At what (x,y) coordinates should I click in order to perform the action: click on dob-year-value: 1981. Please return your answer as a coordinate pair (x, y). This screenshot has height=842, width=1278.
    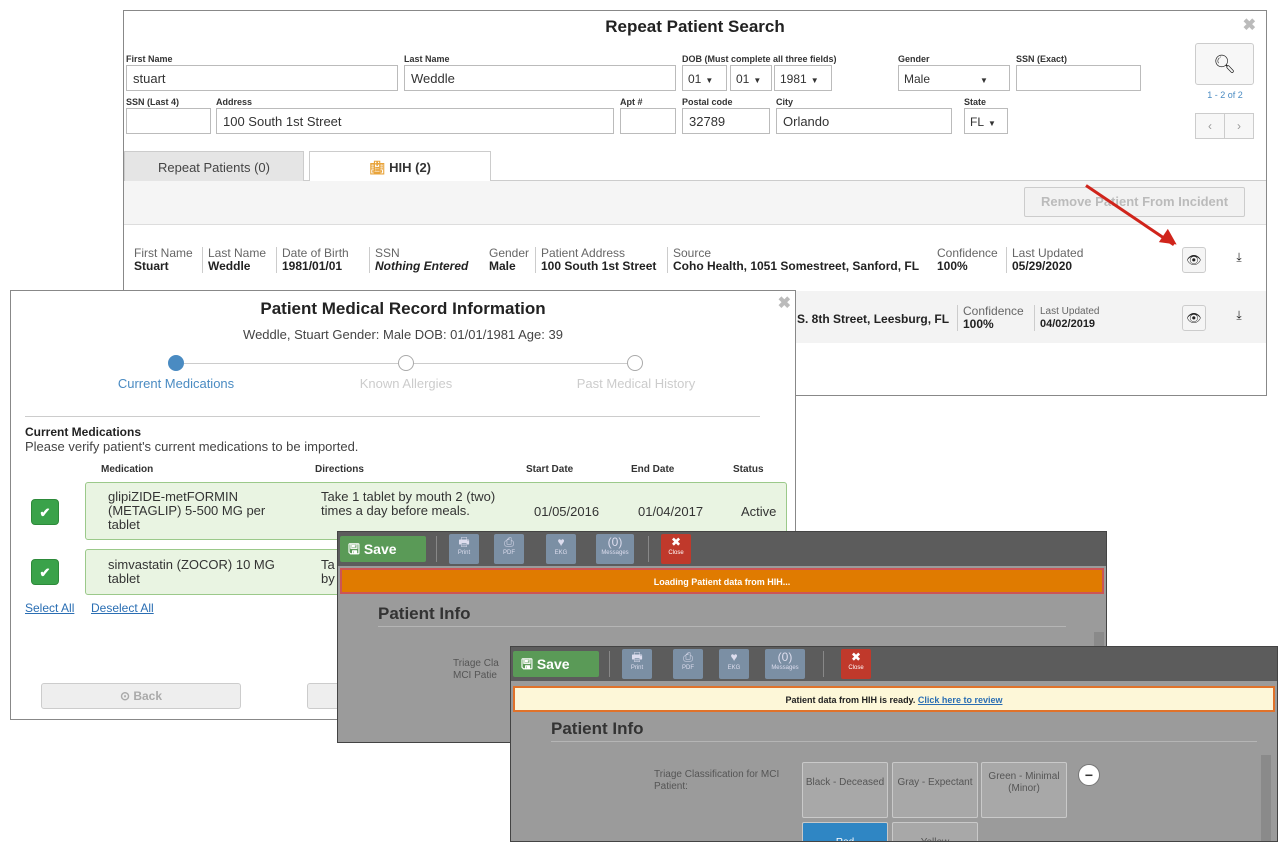
    Looking at the image, I should click on (793, 79).